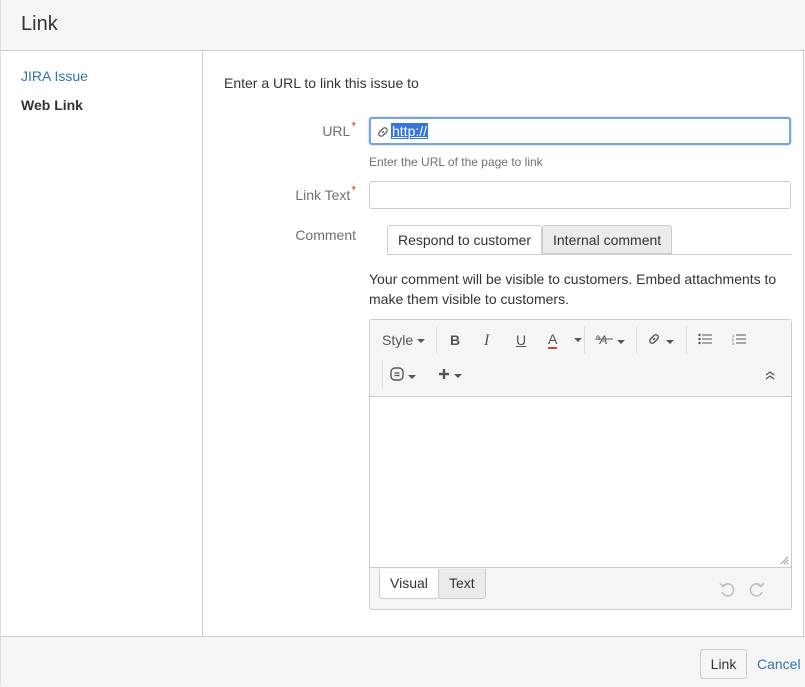 Image resolution: width=805 pixels, height=687 pixels. I want to click on url-hint: Enter the URL of the page to link, so click(456, 162).